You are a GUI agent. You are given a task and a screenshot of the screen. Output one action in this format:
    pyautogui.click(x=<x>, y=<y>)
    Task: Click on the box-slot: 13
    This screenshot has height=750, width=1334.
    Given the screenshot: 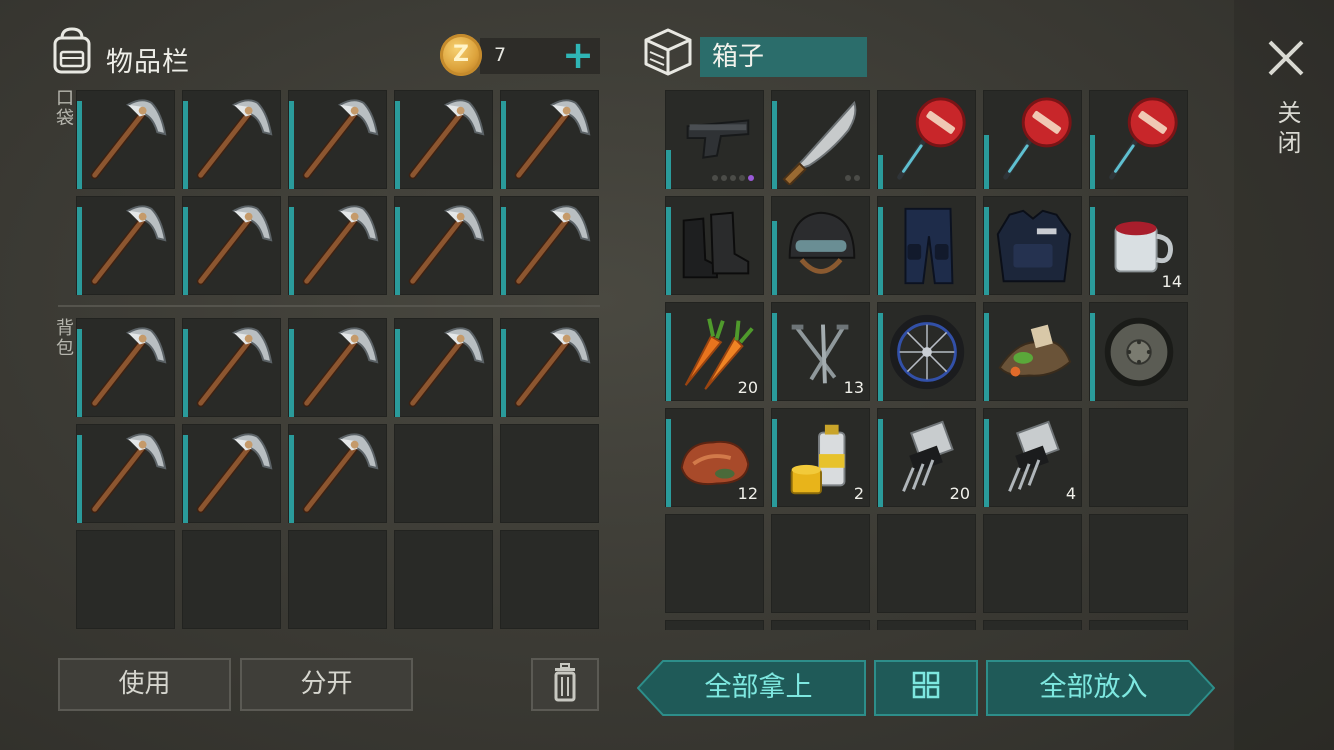 What is the action you would take?
    pyautogui.click(x=820, y=351)
    